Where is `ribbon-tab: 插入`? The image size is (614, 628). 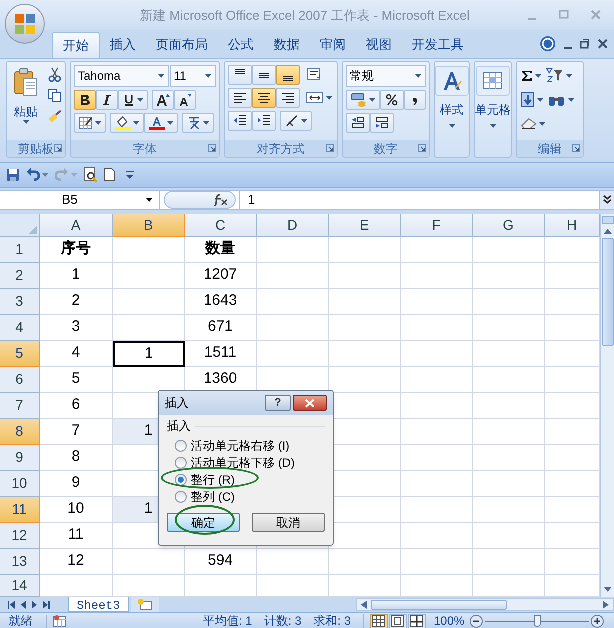 ribbon-tab: 插入 is located at coordinates (123, 45).